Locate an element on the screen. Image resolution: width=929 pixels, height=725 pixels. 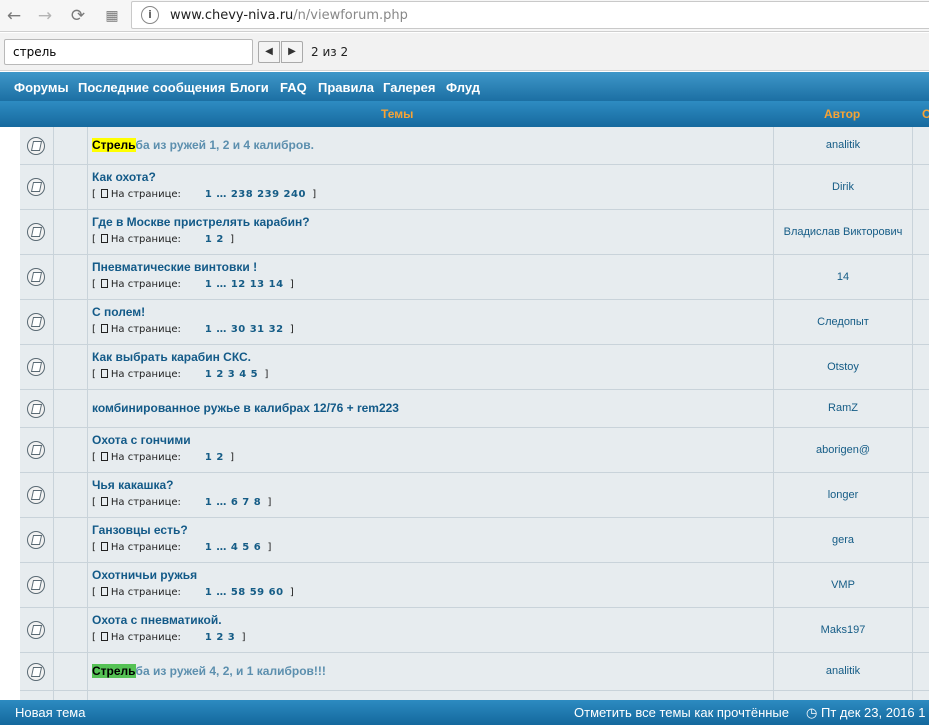
topic-author-link: Otstoy is located at coordinates (843, 367).